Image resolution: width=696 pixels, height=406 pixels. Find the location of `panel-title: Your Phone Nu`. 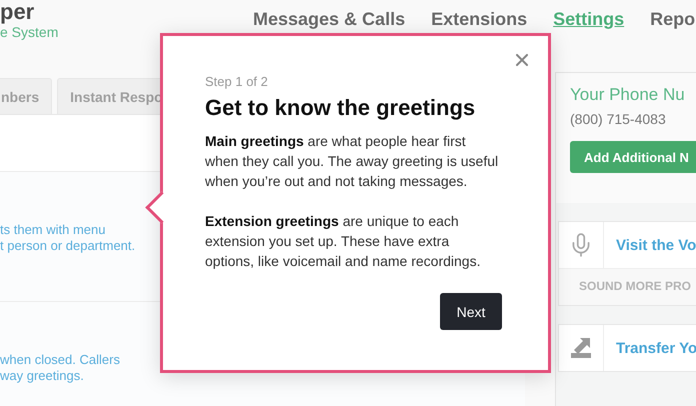

panel-title: Your Phone Nu is located at coordinates (628, 95).